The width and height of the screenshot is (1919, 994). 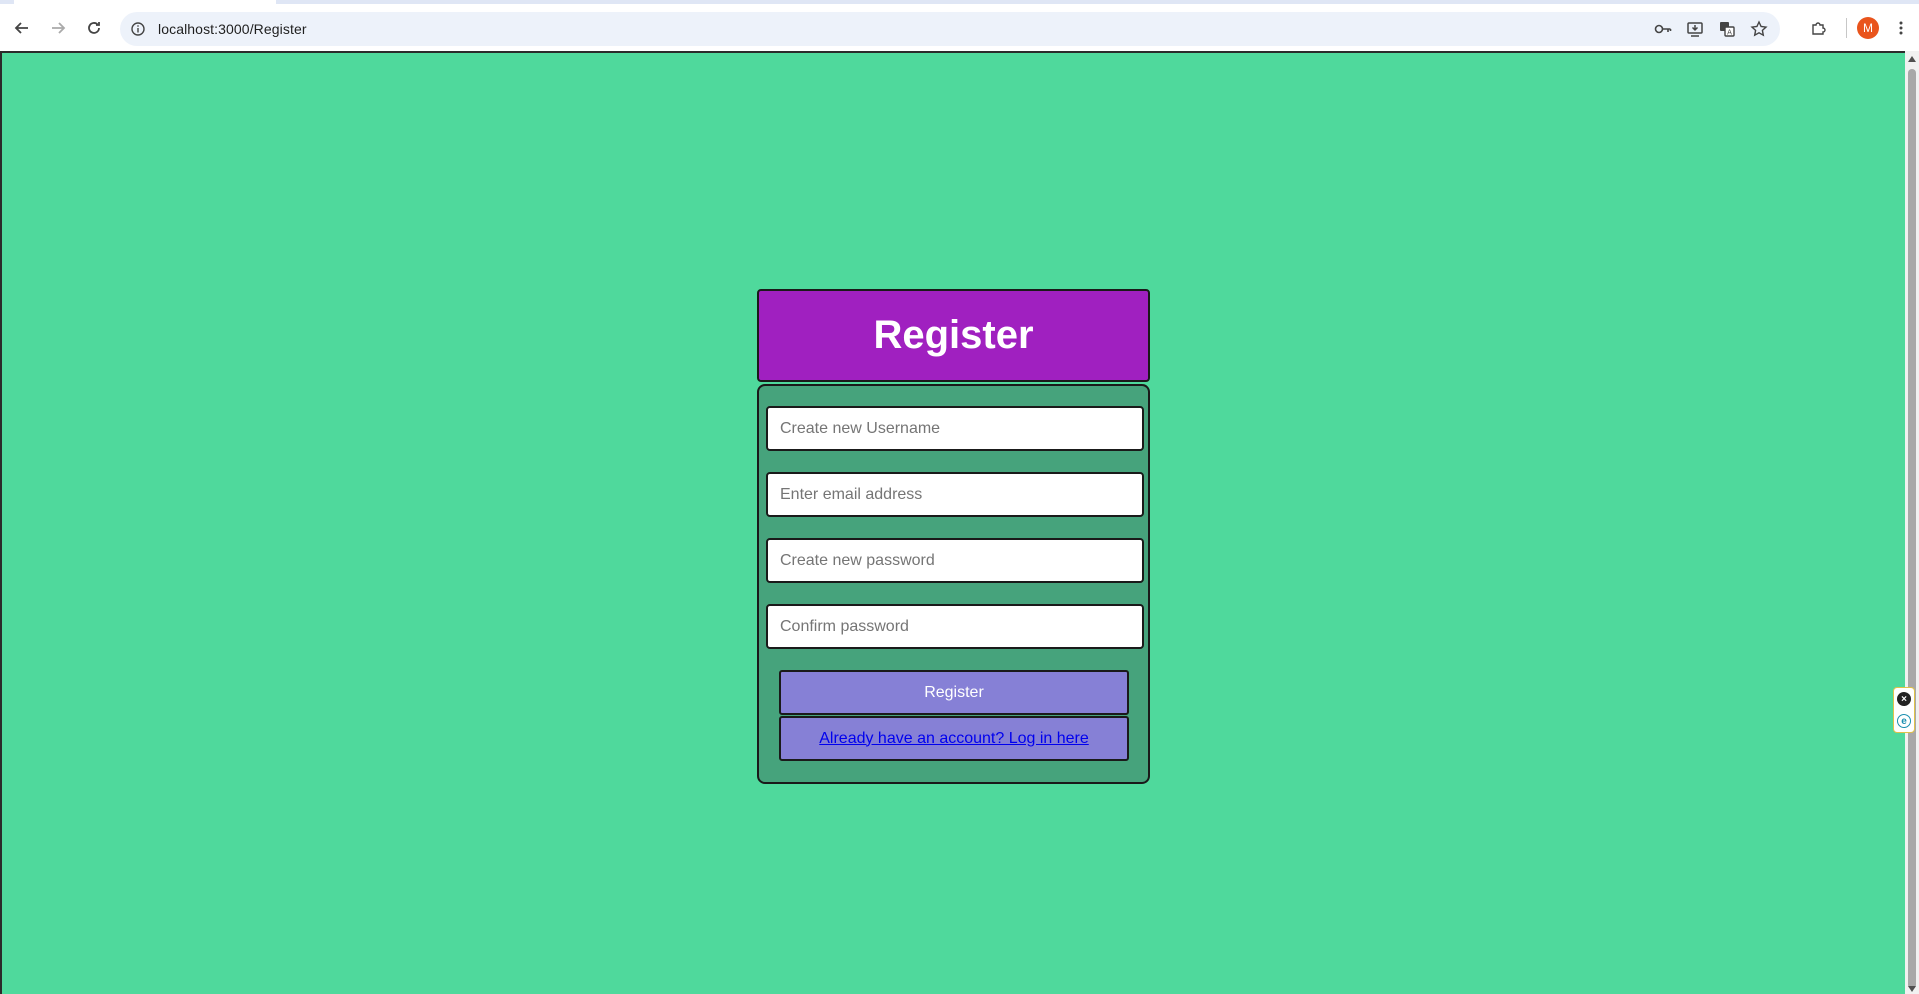 What do you see at coordinates (955, 626) in the screenshot?
I see `confirm-password-input` at bounding box center [955, 626].